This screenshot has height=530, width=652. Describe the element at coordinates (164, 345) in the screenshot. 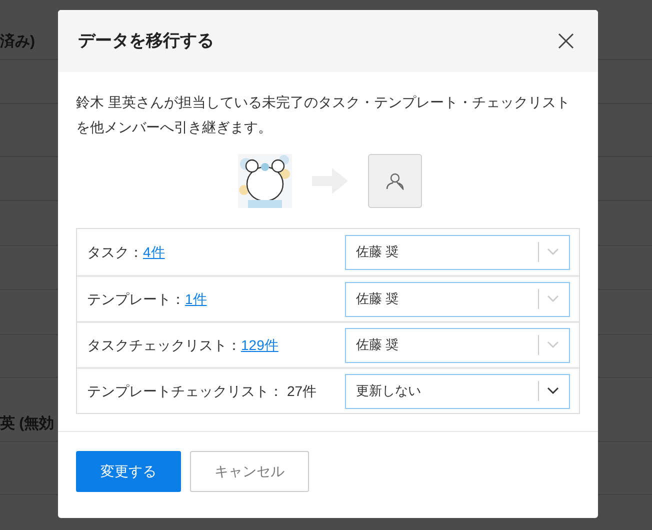

I see `row-label: タスクチェックリスト：` at that location.